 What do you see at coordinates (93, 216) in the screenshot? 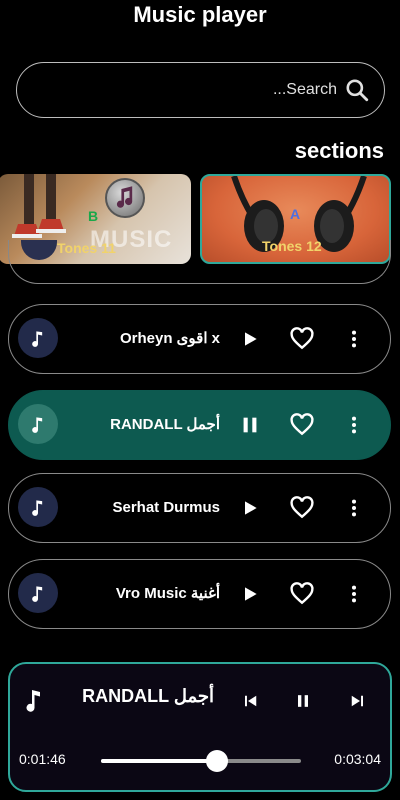
I see `section-letter: B` at bounding box center [93, 216].